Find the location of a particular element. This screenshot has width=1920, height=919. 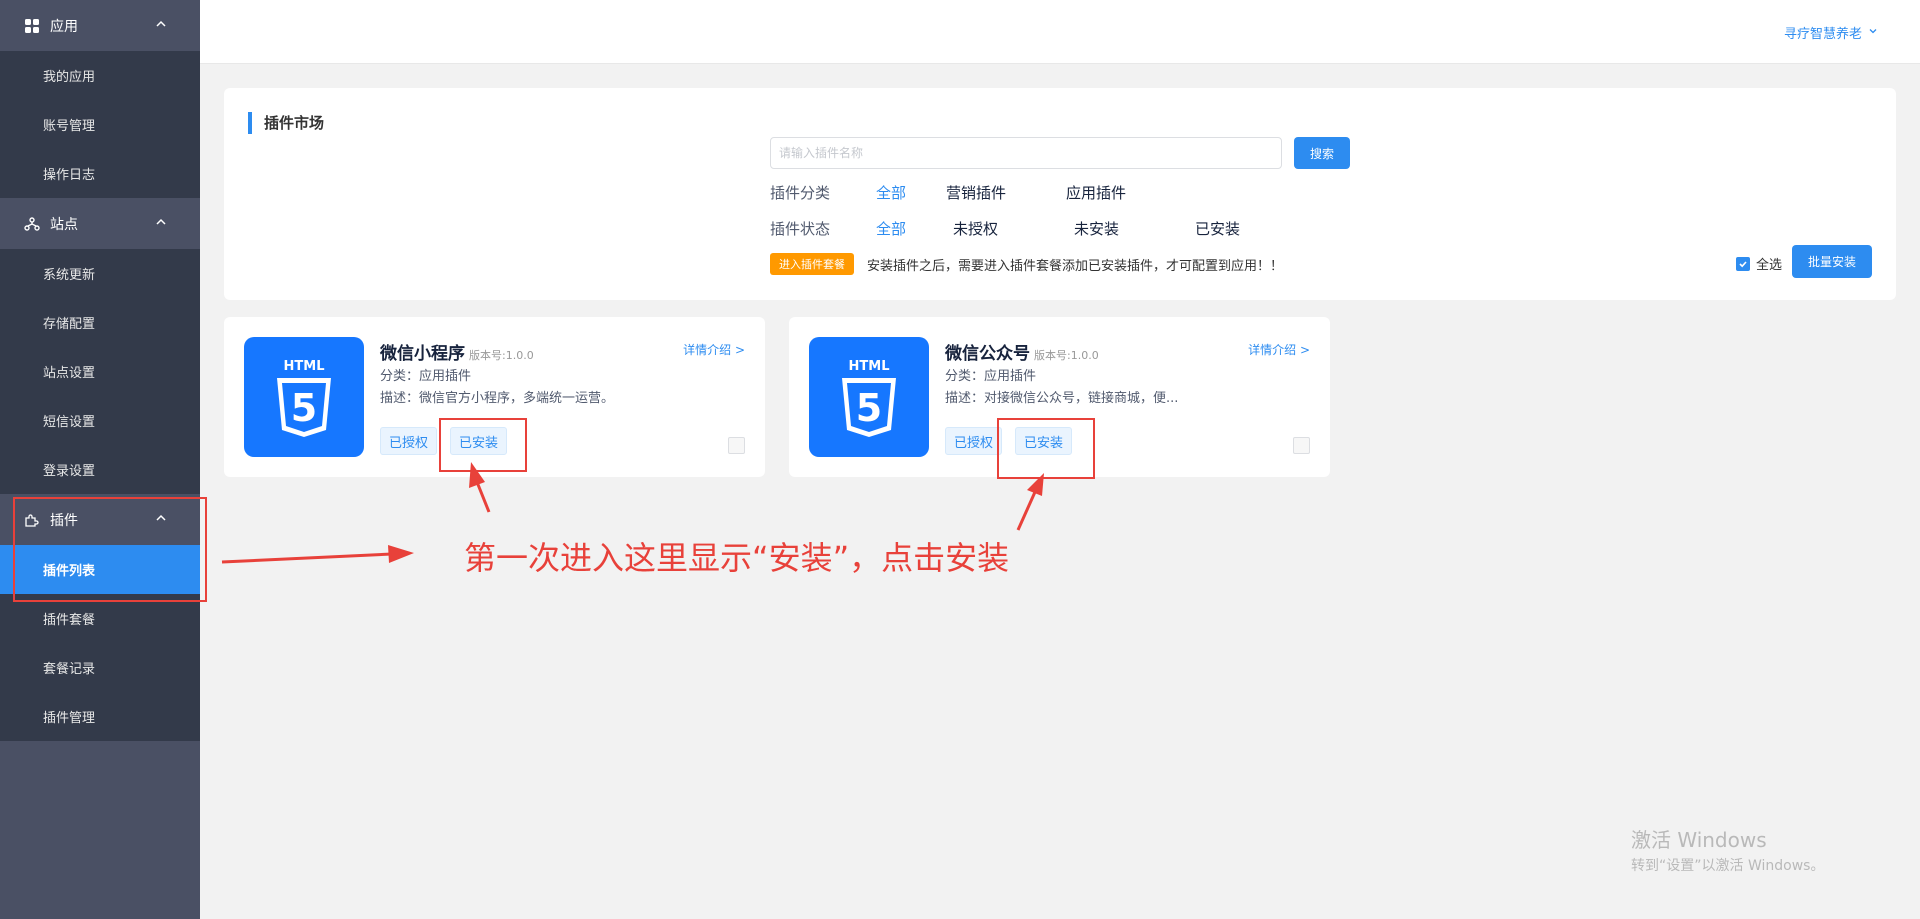

watermark-subtitle: 转到“设置”以激活 Windows。 is located at coordinates (1728, 866).